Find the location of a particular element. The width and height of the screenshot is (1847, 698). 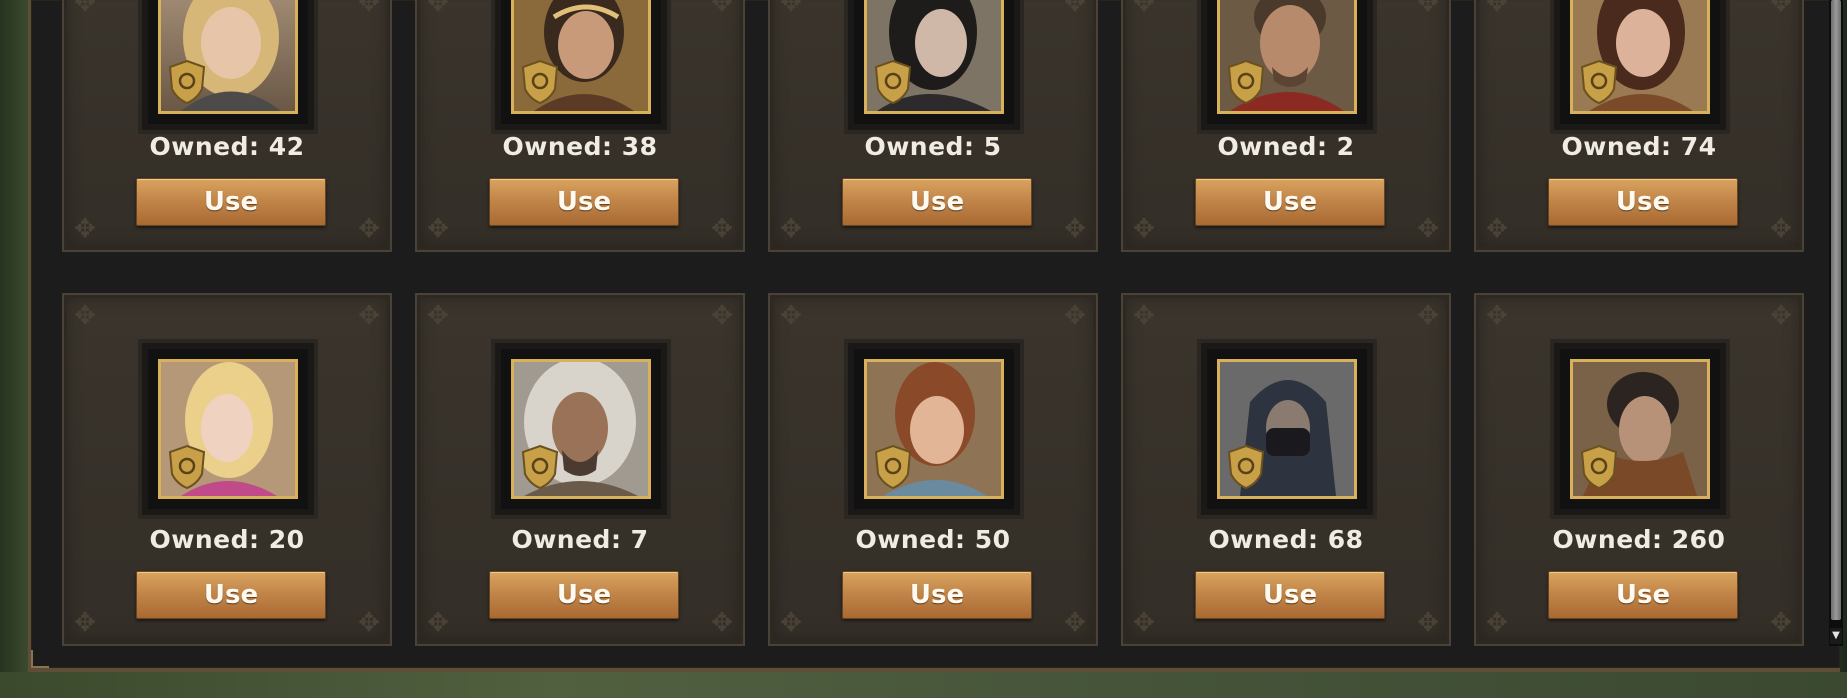

item-card: ✥ ✥ ✥ ✥ Owned: 20 Use is located at coordinates (227, 469).